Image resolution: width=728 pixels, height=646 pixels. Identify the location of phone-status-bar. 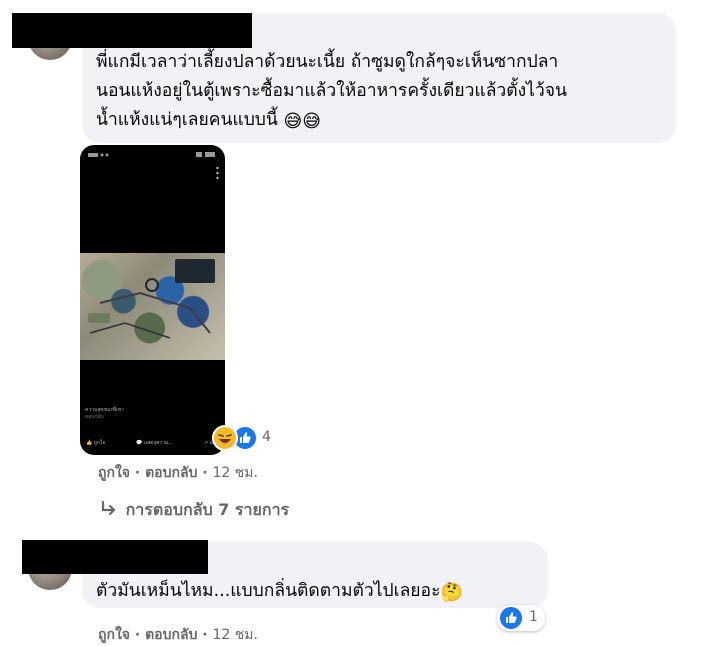
(152, 155).